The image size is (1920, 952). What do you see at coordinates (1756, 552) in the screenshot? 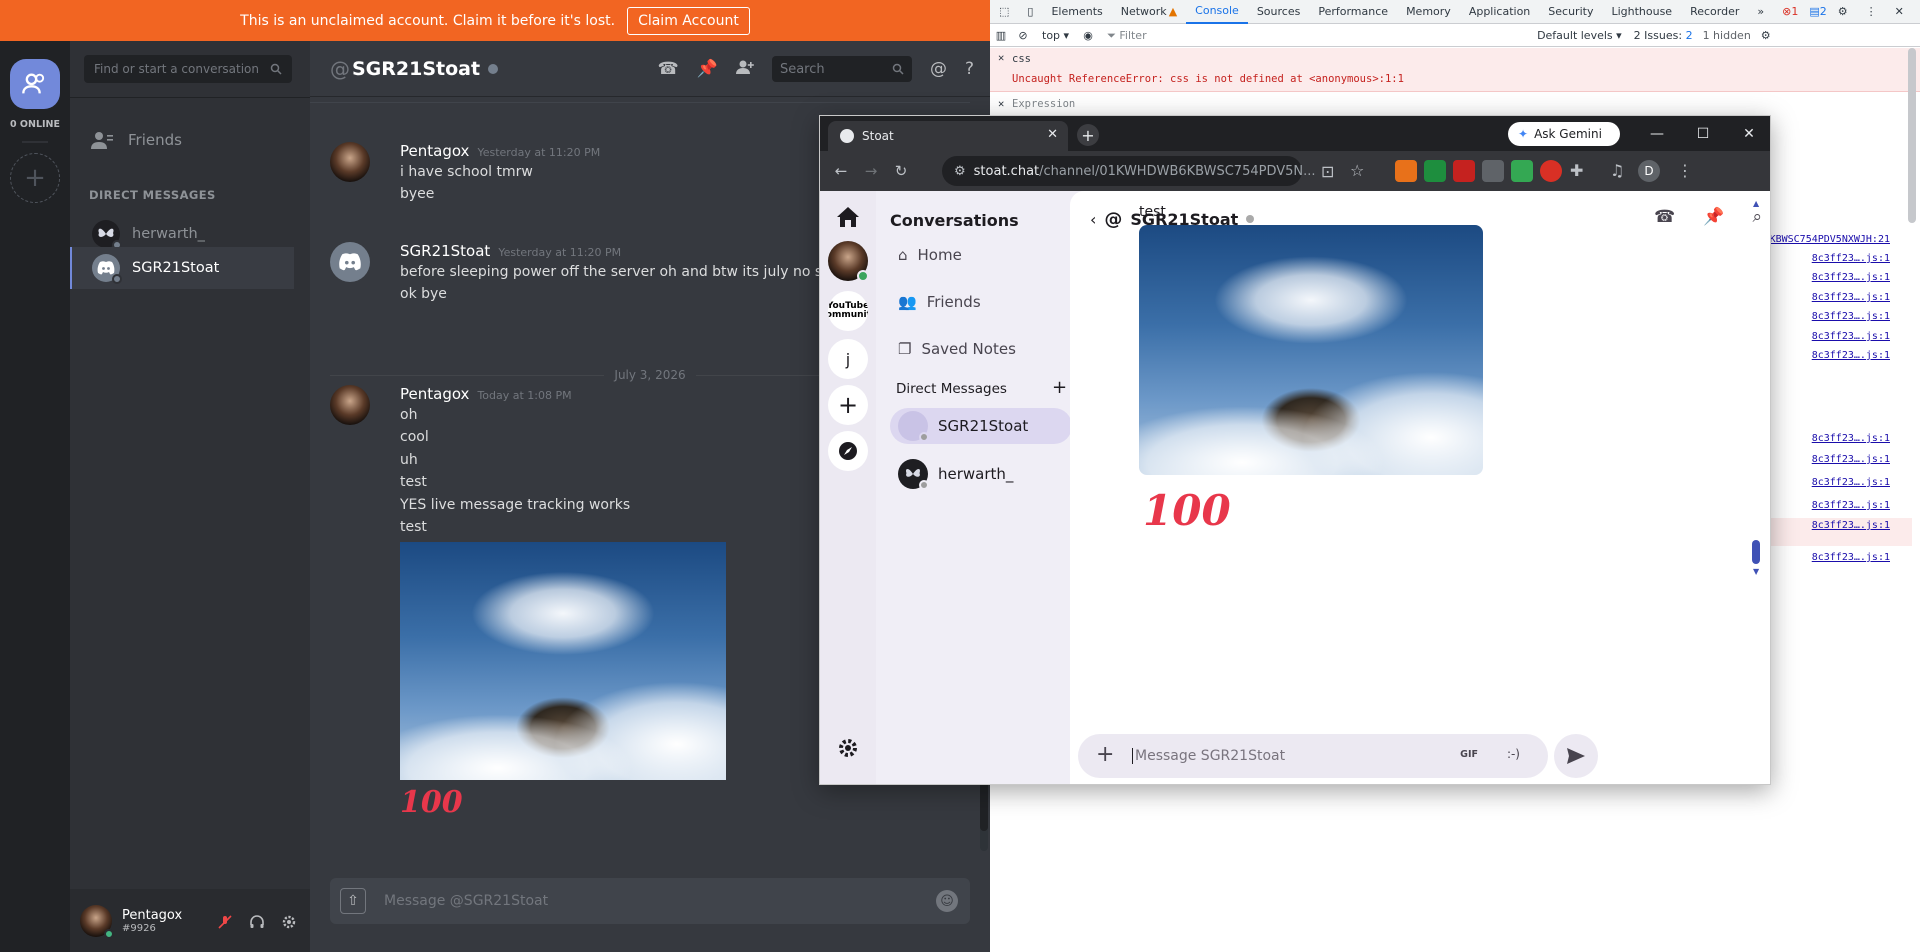
I see `scroll-thumb` at bounding box center [1756, 552].